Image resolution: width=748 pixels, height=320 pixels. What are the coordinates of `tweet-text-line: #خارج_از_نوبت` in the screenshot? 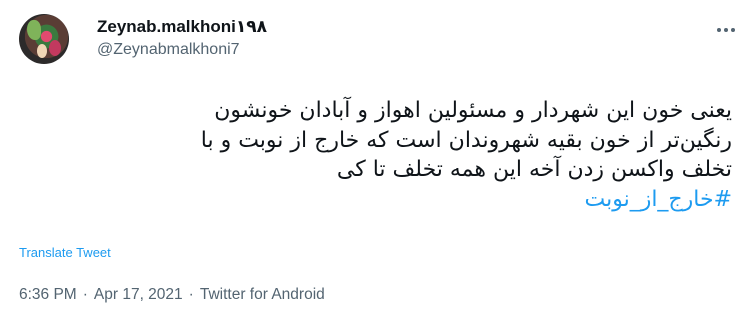 It's located at (376, 200).